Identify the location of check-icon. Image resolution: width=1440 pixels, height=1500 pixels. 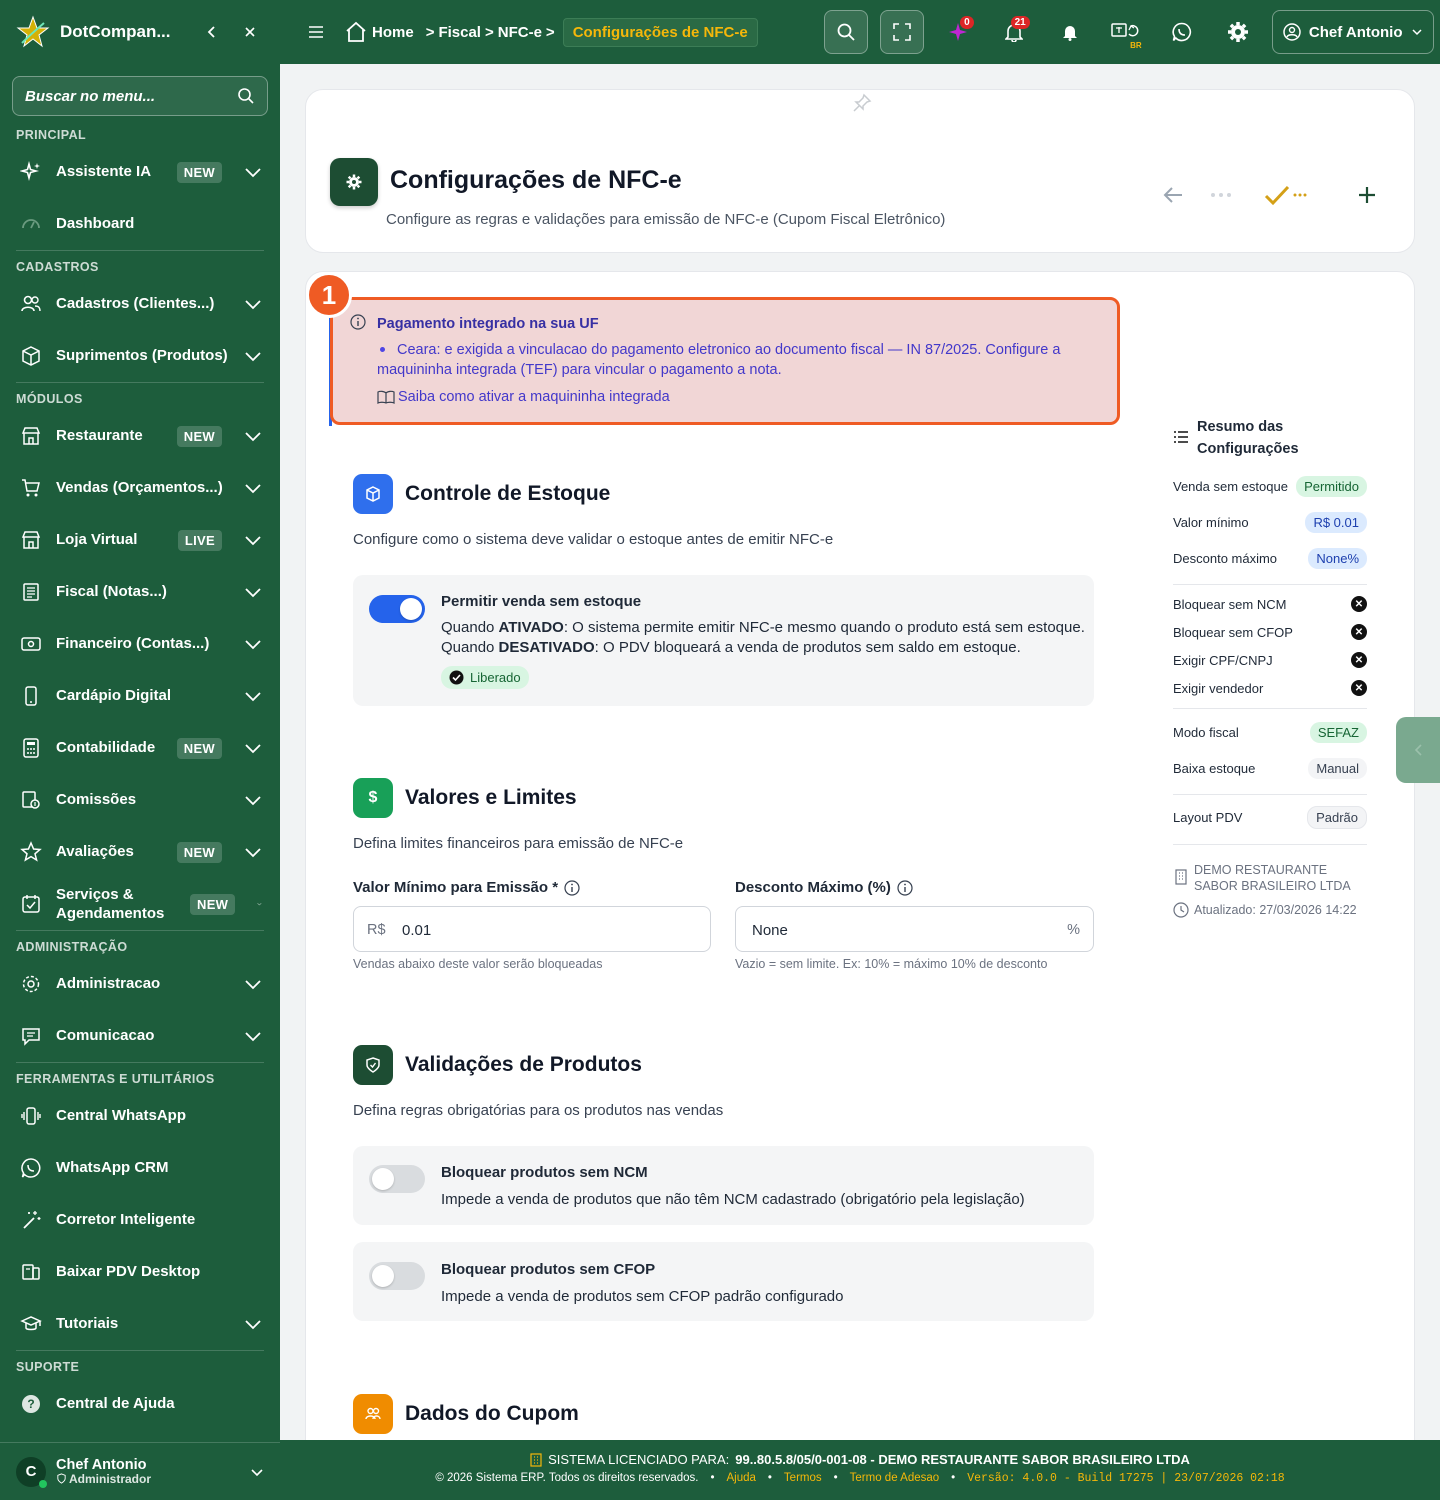
(1277, 195).